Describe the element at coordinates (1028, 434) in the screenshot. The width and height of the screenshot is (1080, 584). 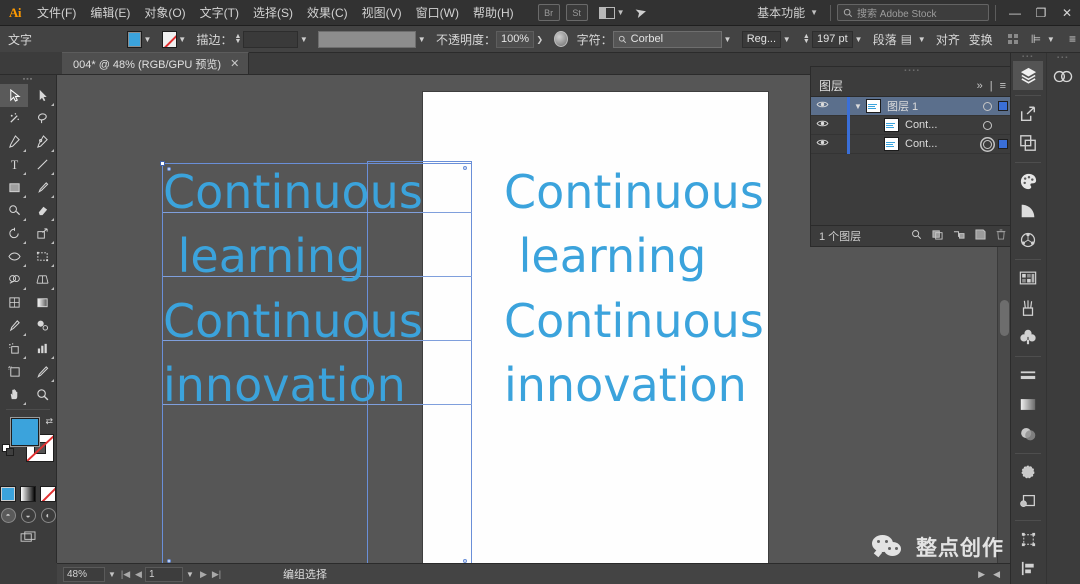
I see `transparency-icon` at that location.